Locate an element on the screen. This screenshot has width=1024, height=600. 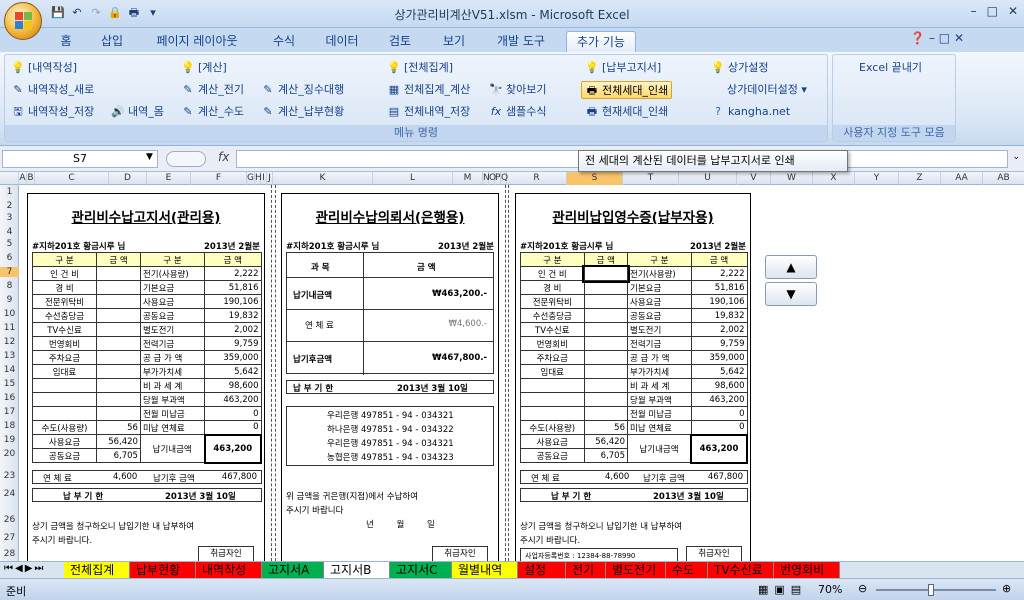
row-header-5: 5 is located at coordinates (9, 244).